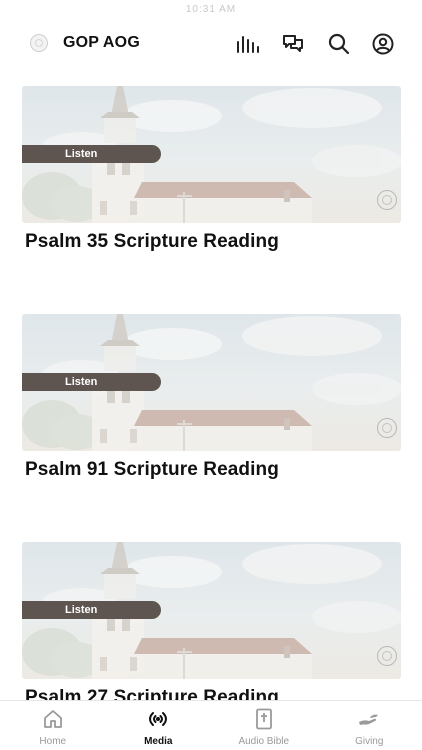 This screenshot has height=750, width=422. What do you see at coordinates (293, 44) in the screenshot?
I see `chat-icon` at bounding box center [293, 44].